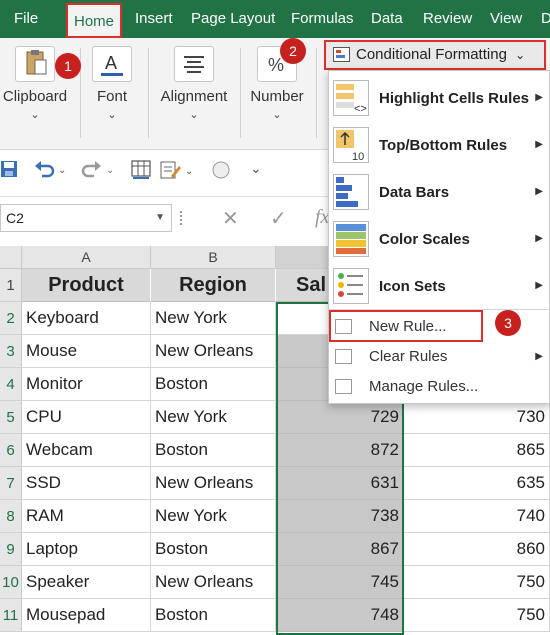 The image size is (550, 635). What do you see at coordinates (340, 516) in the screenshot?
I see `cell-sales: 738` at bounding box center [340, 516].